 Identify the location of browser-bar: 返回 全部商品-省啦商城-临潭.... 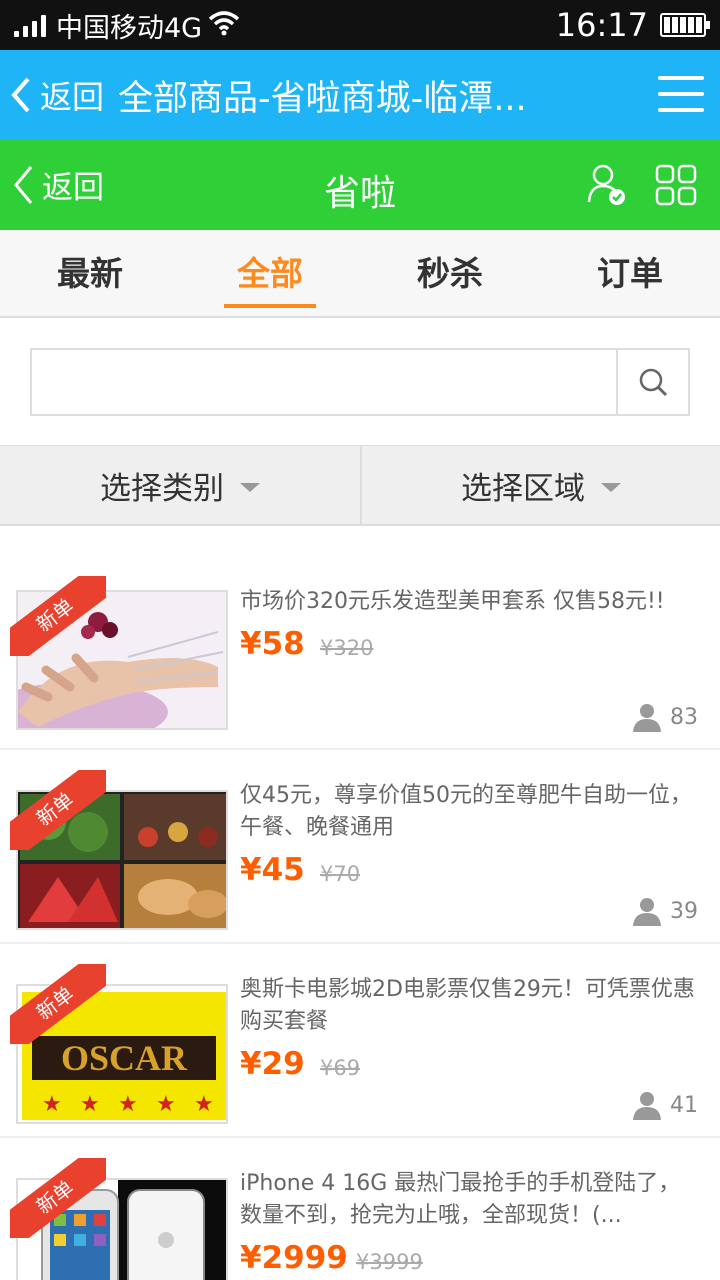
(360, 95).